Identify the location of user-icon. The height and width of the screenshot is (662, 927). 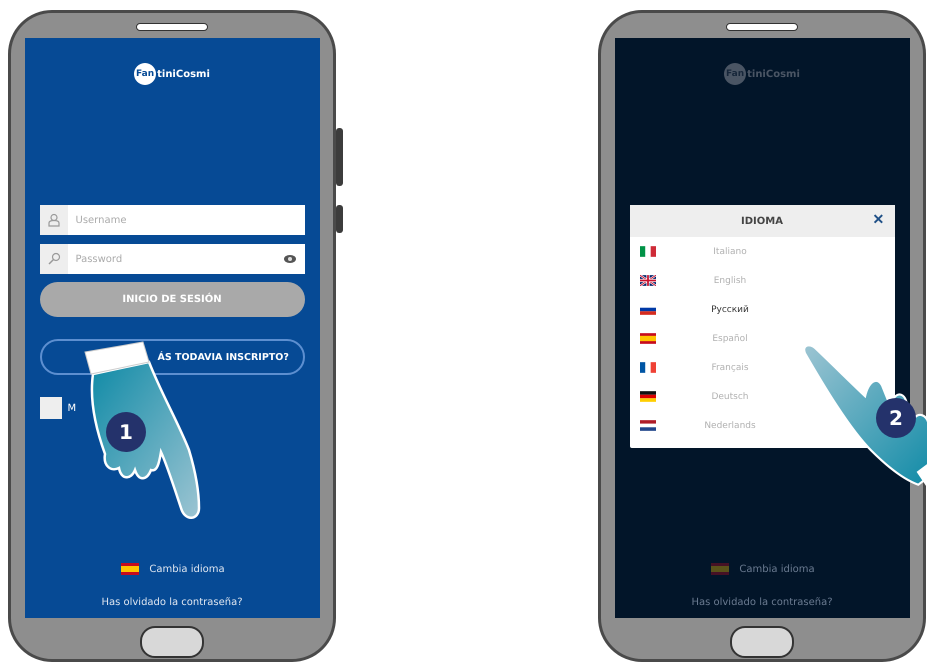
(54, 220).